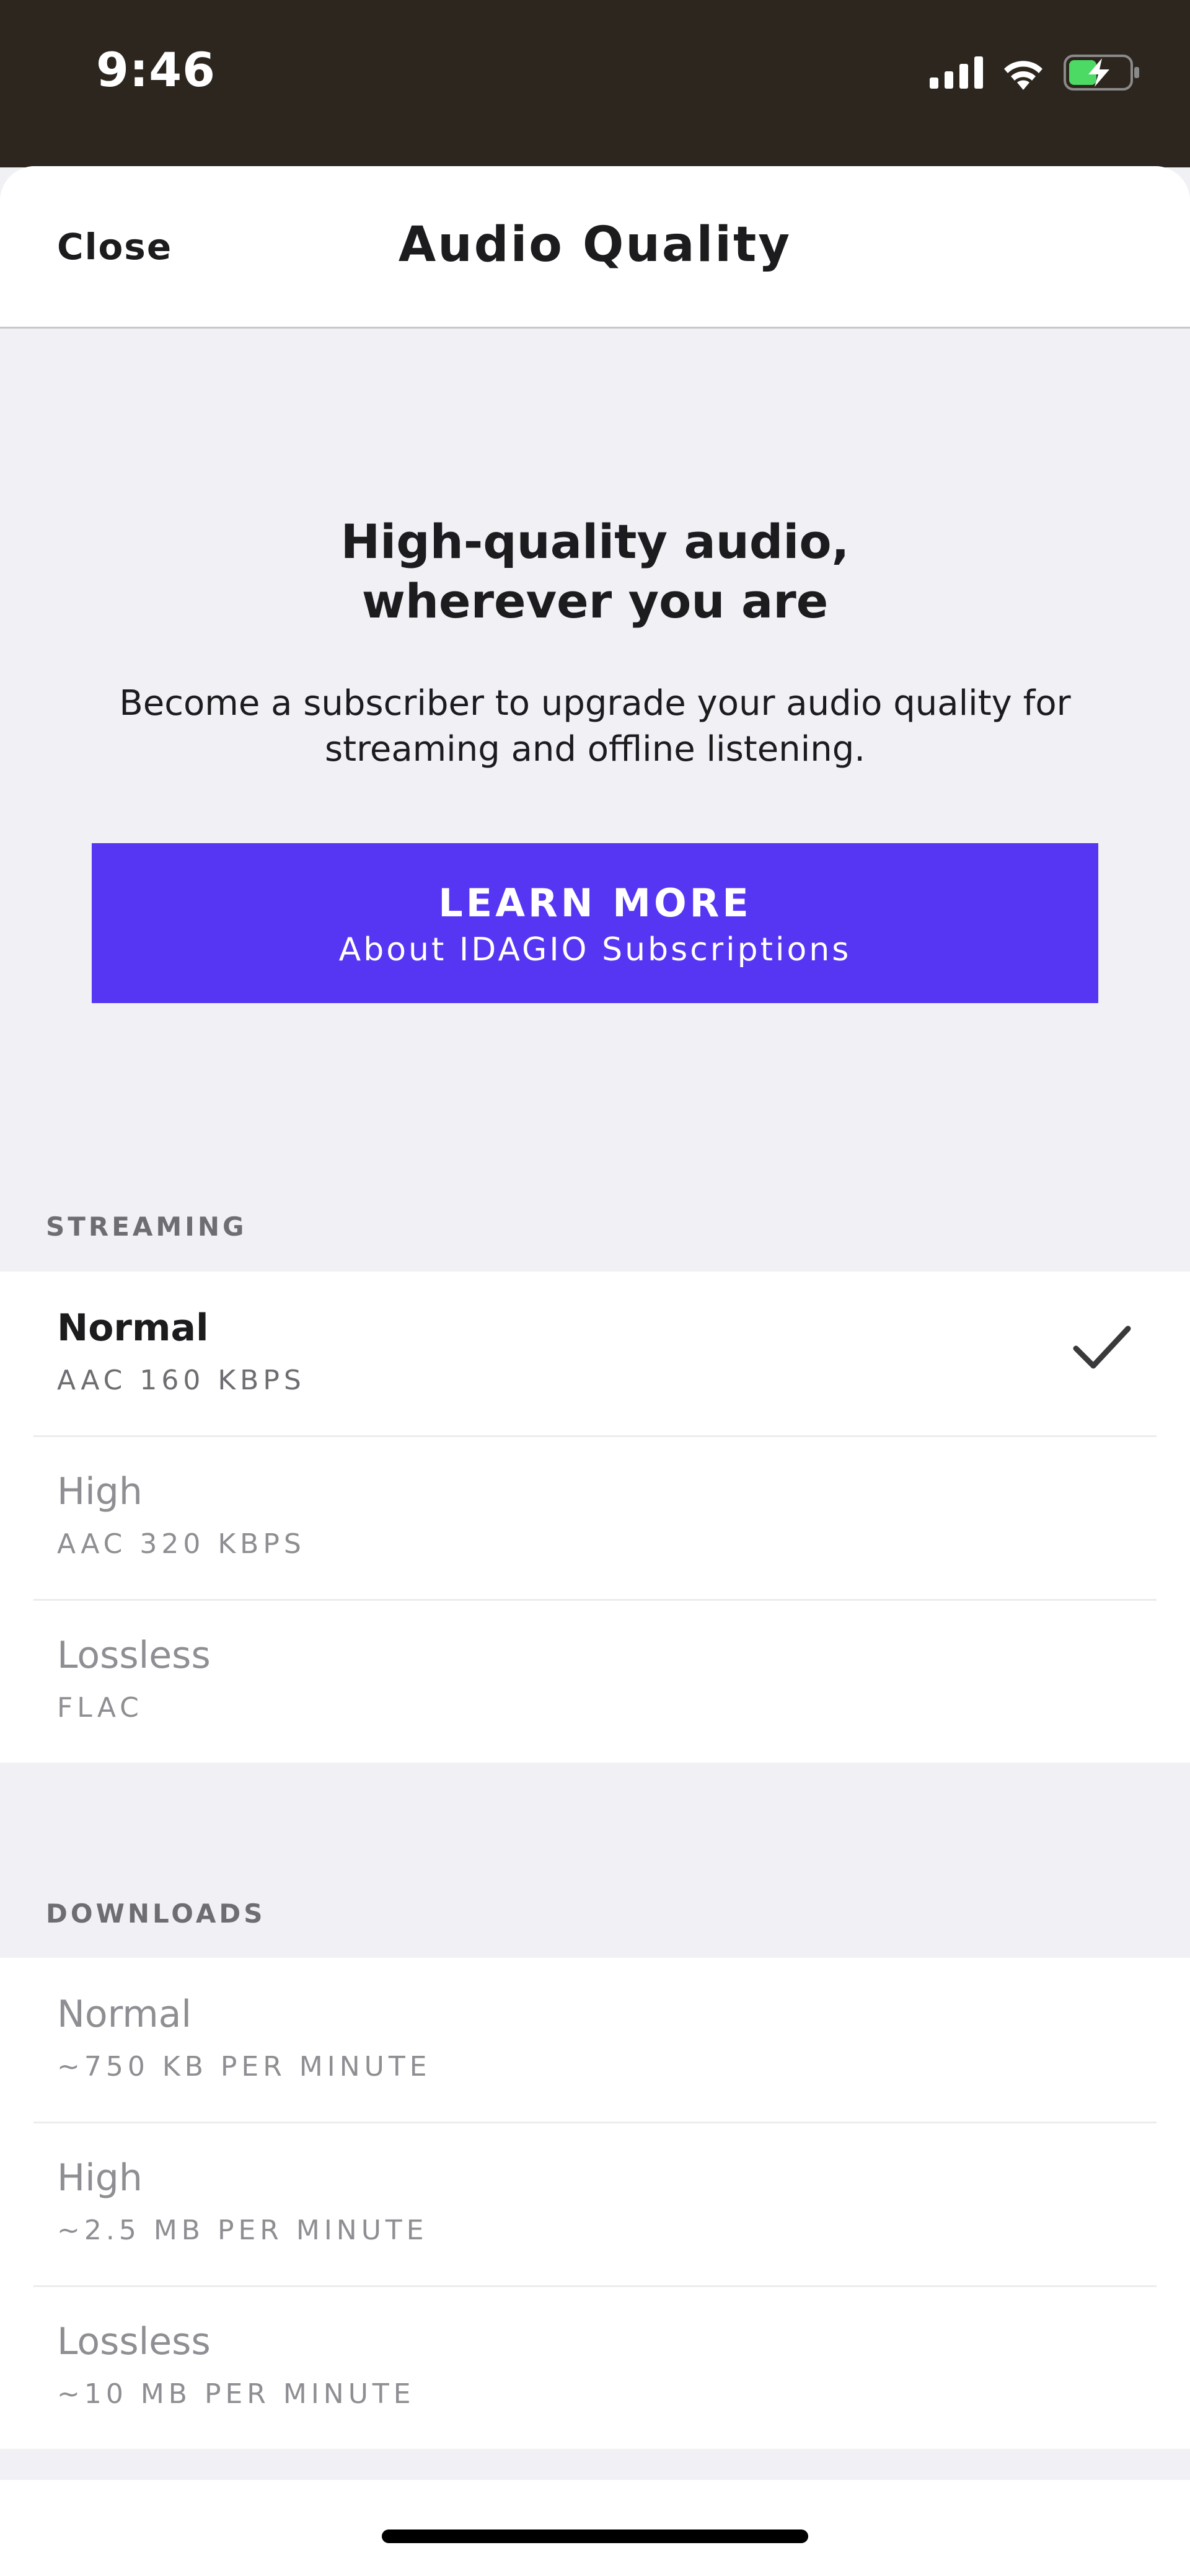 The image size is (1190, 2576). What do you see at coordinates (595, 83) in the screenshot?
I see `status-bar: 9:46` at bounding box center [595, 83].